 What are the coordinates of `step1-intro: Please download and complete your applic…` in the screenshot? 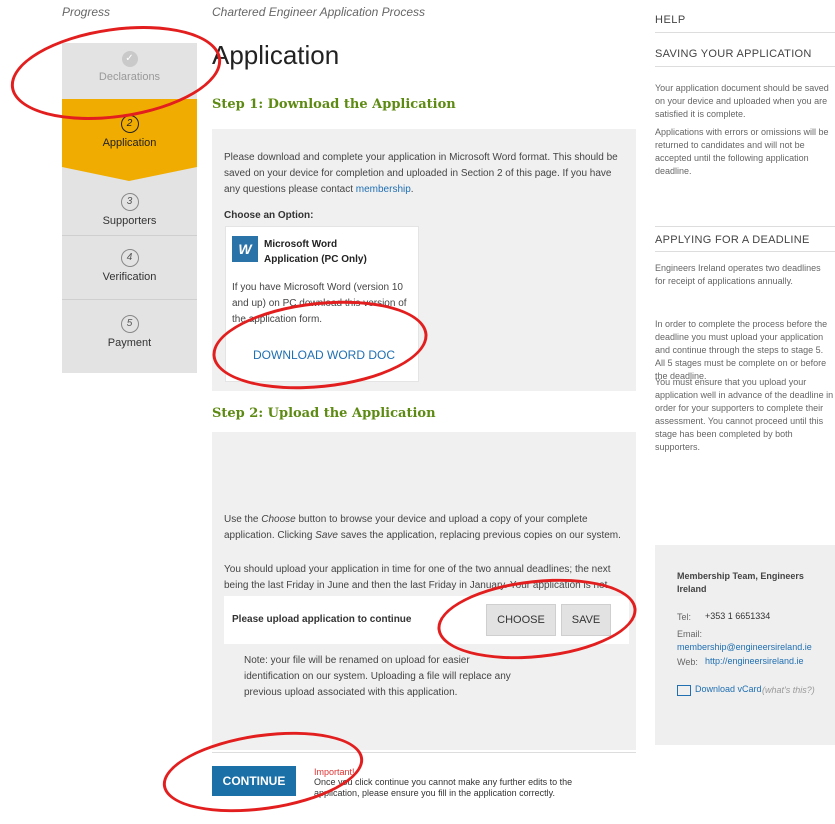 It's located at (424, 174).